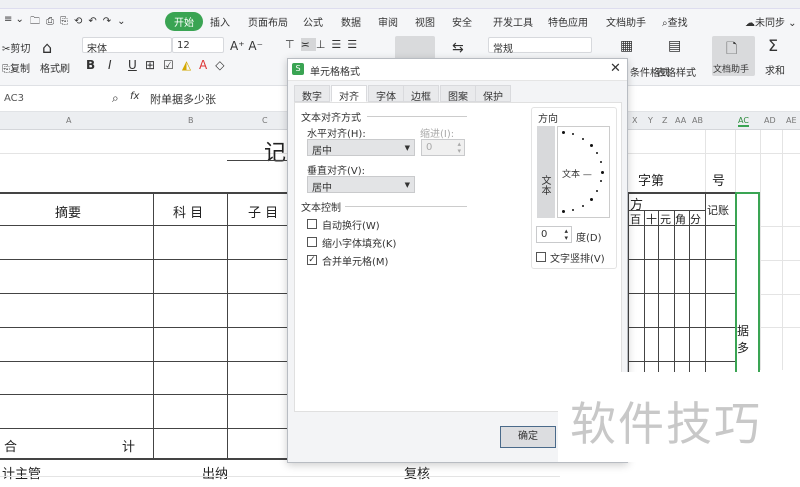  Describe the element at coordinates (675, 21) in the screenshot. I see `search-button: ⌕查找` at that location.